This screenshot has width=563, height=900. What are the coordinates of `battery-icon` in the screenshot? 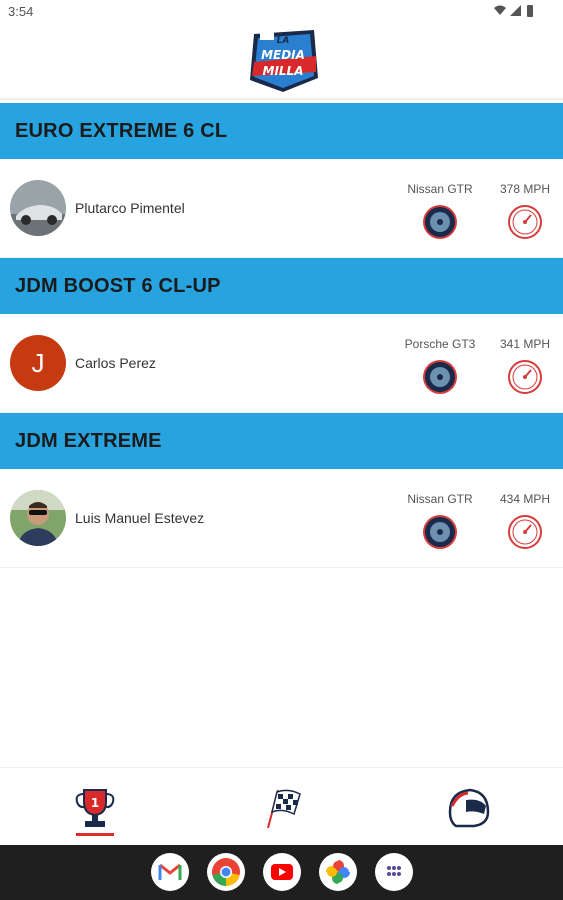 It's located at (530, 11).